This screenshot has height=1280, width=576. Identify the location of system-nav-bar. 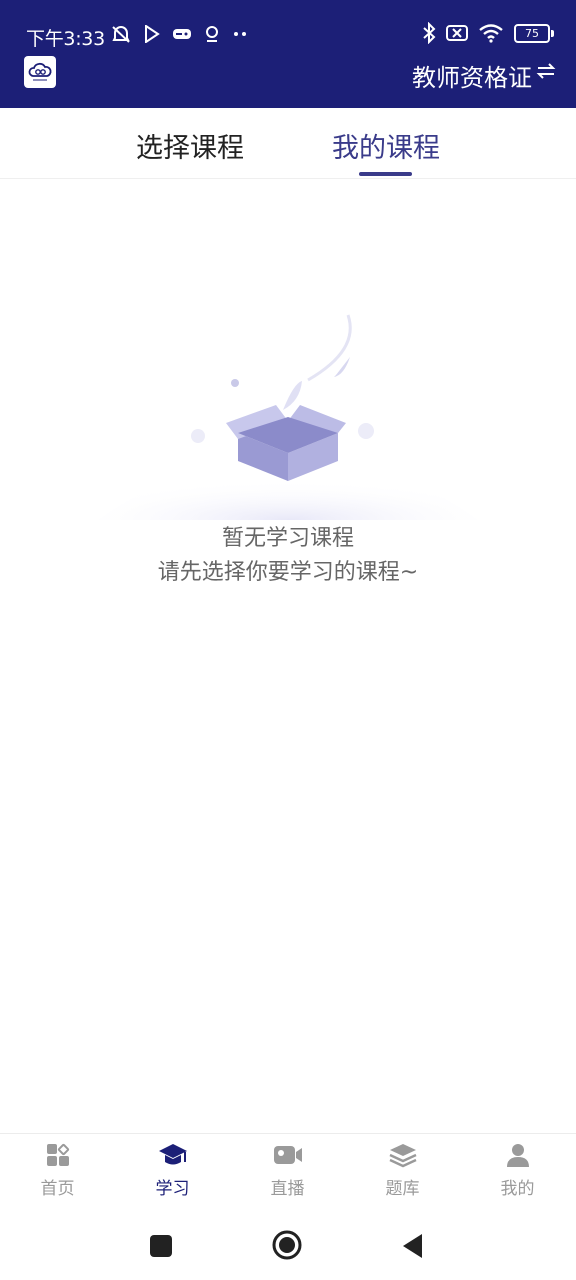
(288, 1246).